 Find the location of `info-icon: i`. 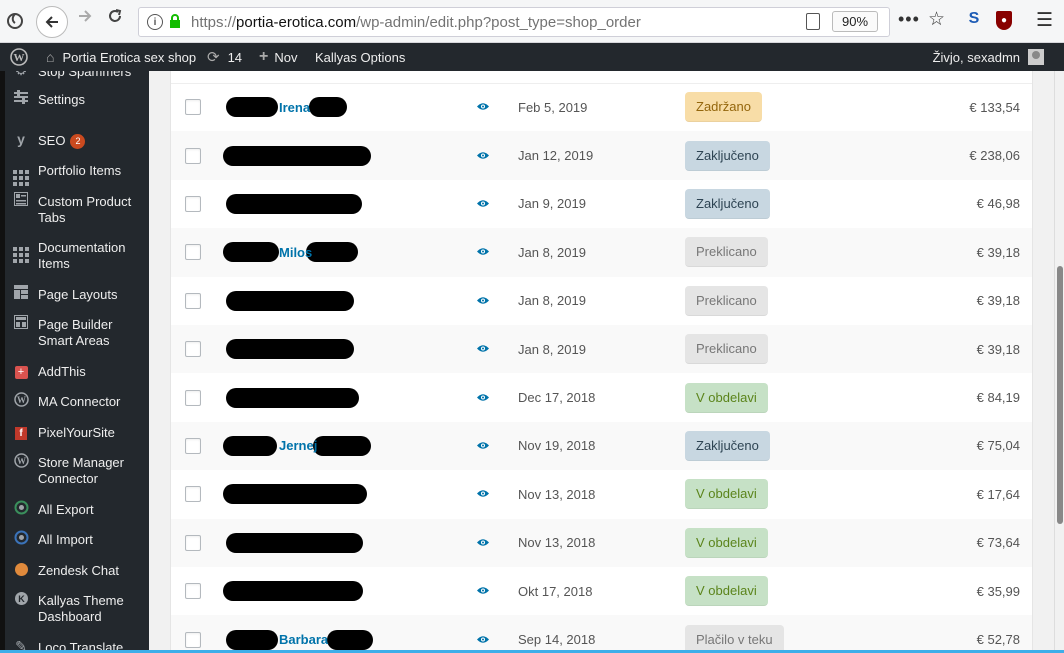

info-icon: i is located at coordinates (155, 22).